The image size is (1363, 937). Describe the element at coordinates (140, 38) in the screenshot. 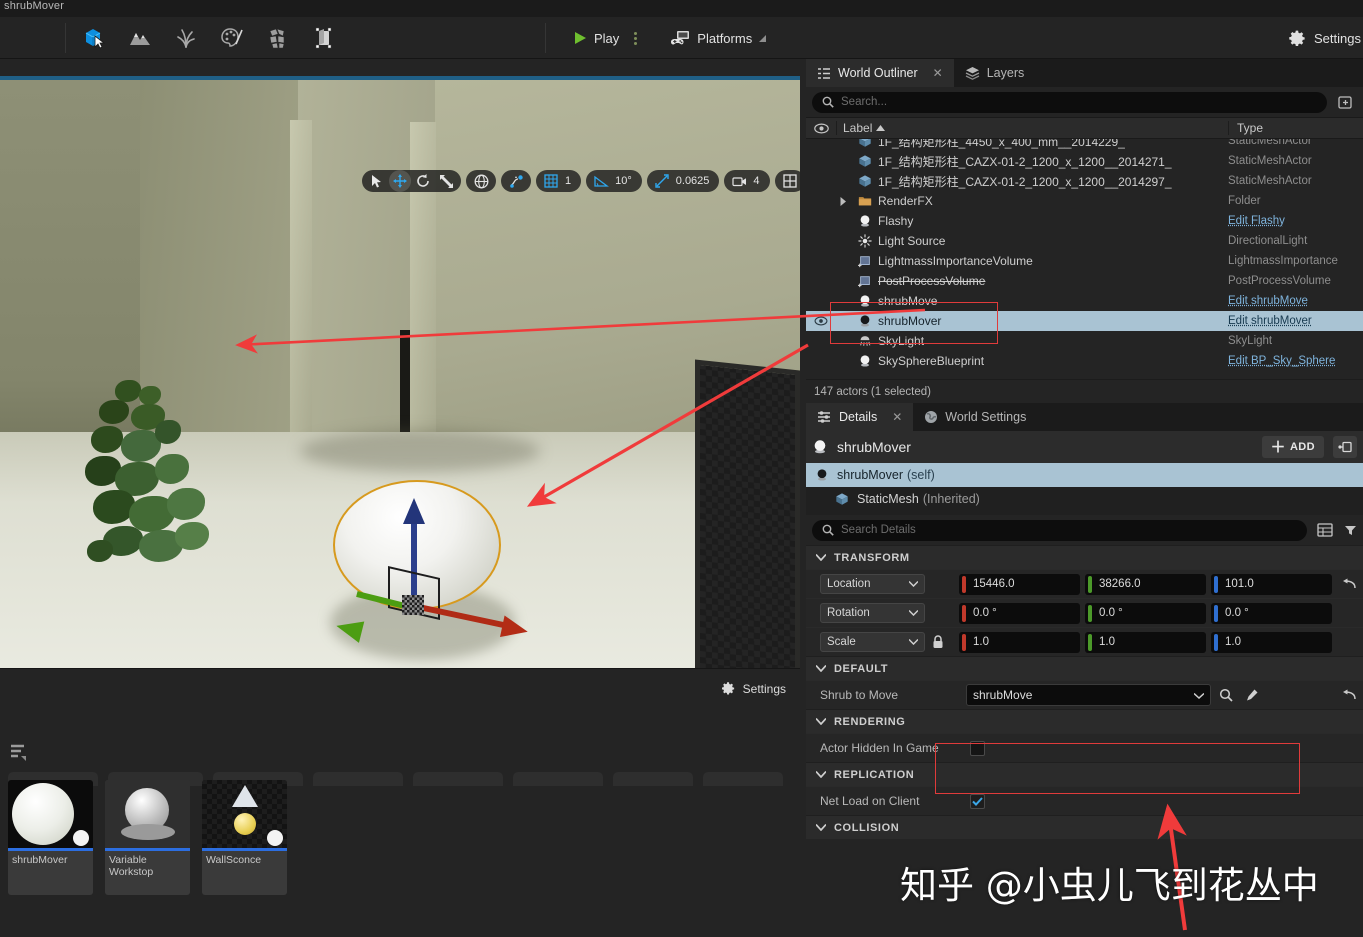

I see `landscape-mode-button` at that location.